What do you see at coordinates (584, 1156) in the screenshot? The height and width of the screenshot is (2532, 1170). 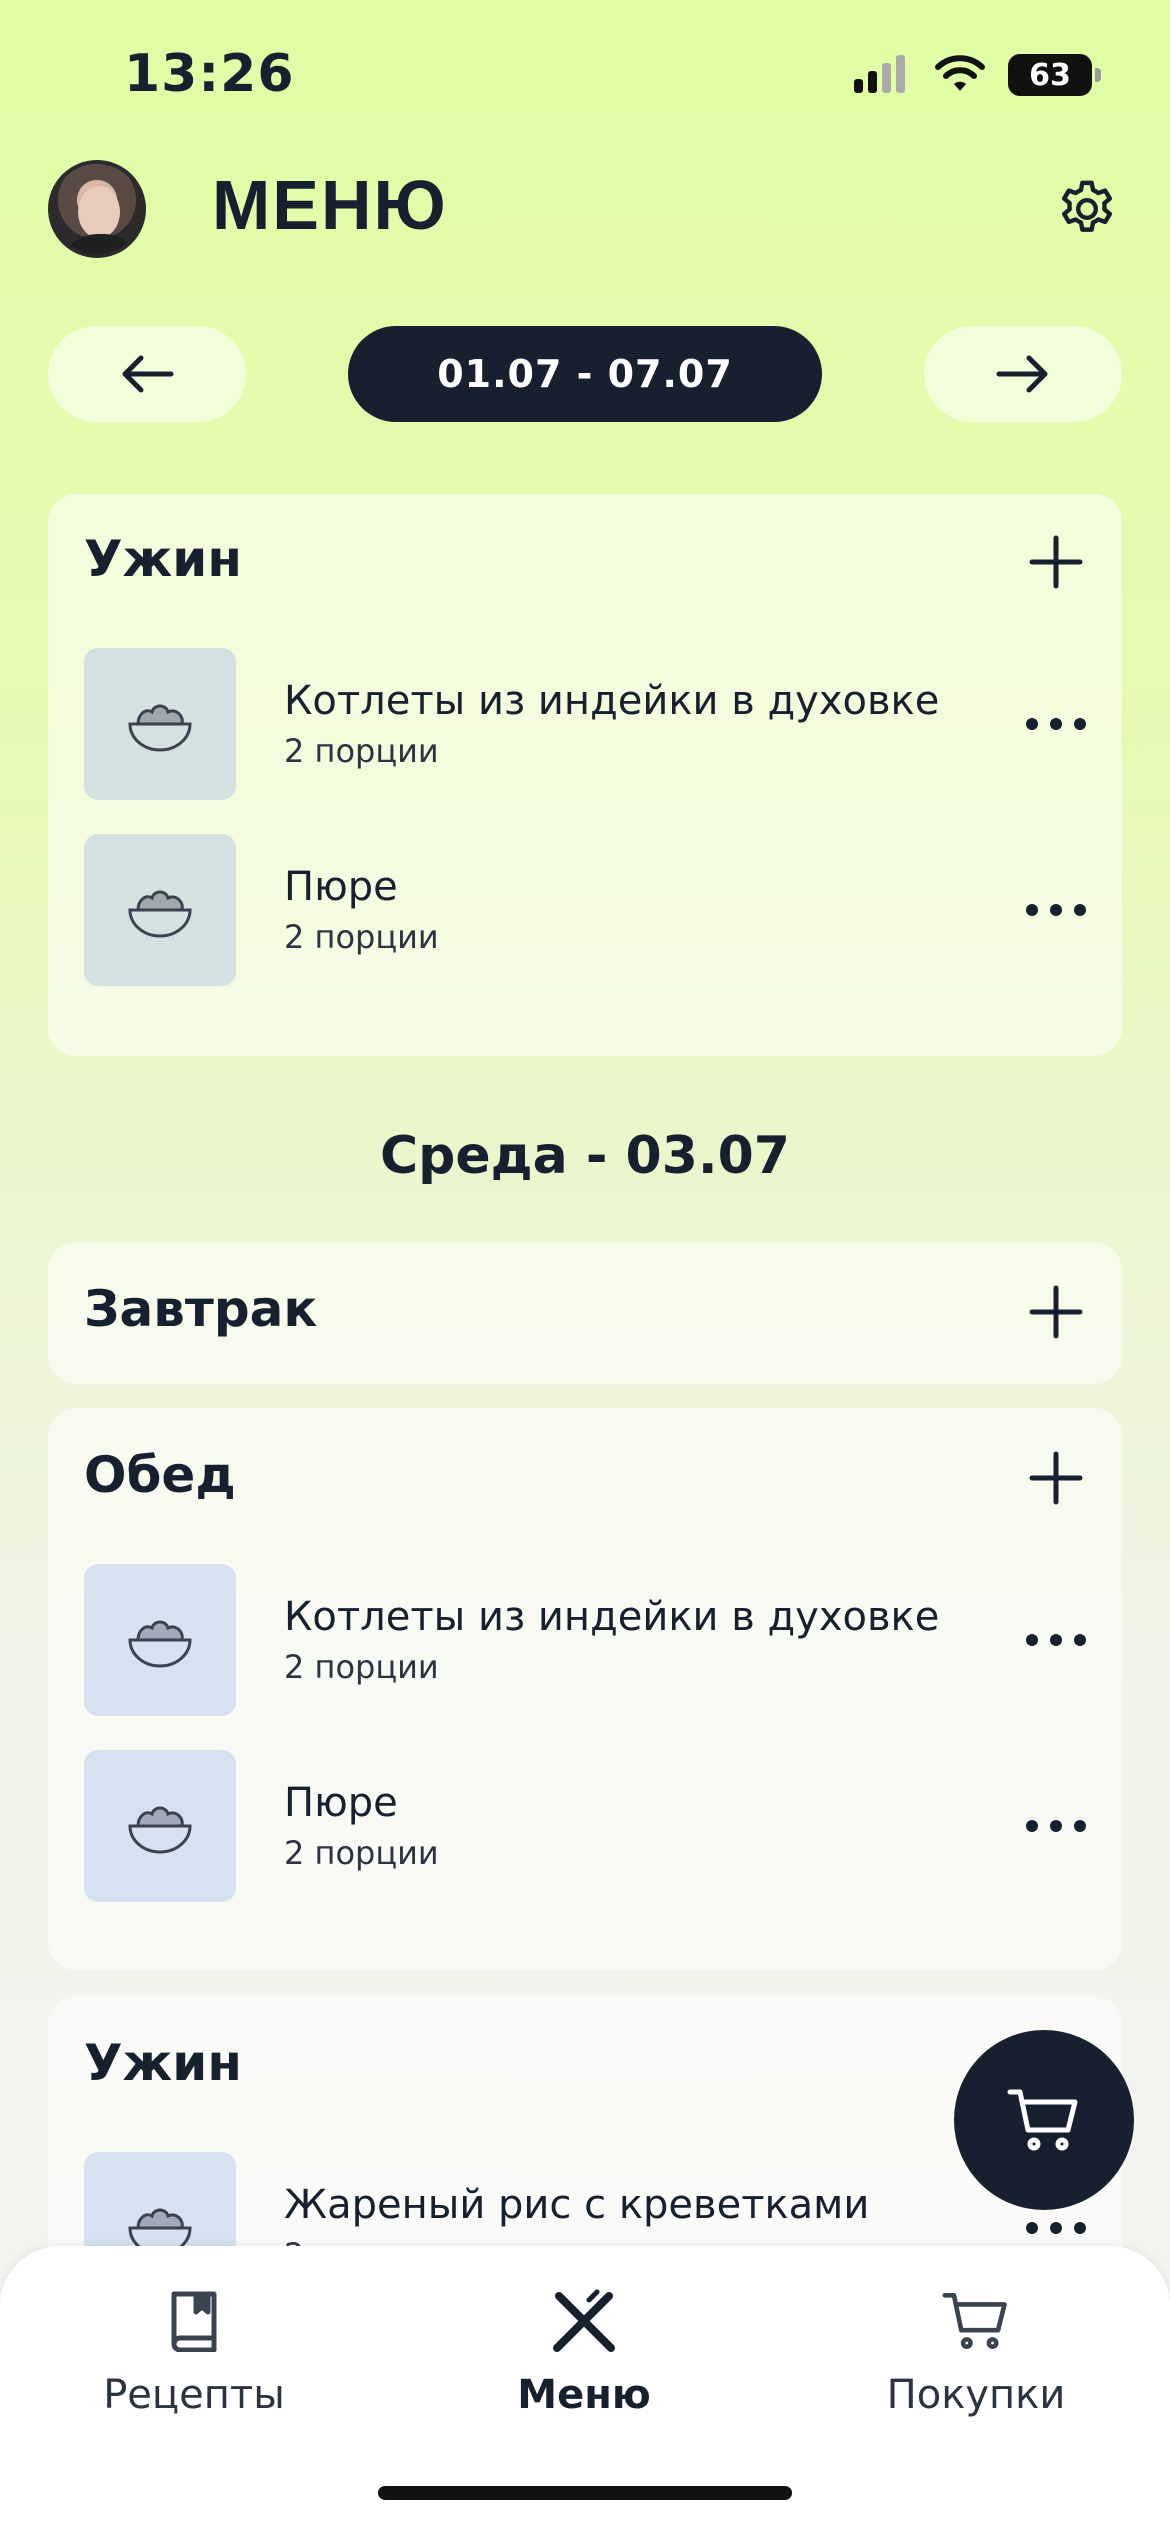 I see `day-heading: Среда - 03.07` at bounding box center [584, 1156].